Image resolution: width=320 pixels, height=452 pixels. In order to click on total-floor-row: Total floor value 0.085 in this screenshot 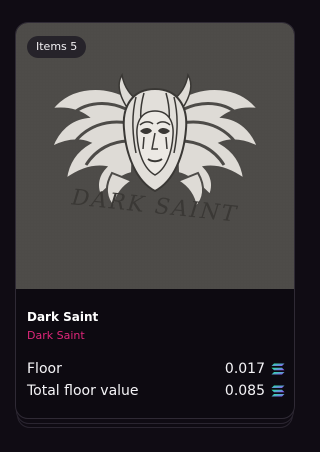, I will do `click(156, 391)`.